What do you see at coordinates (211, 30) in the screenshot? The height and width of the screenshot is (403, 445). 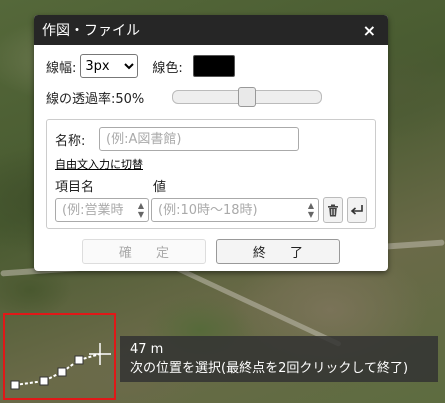 I see `dialog-titlebar: 作図・ファイル ×` at bounding box center [211, 30].